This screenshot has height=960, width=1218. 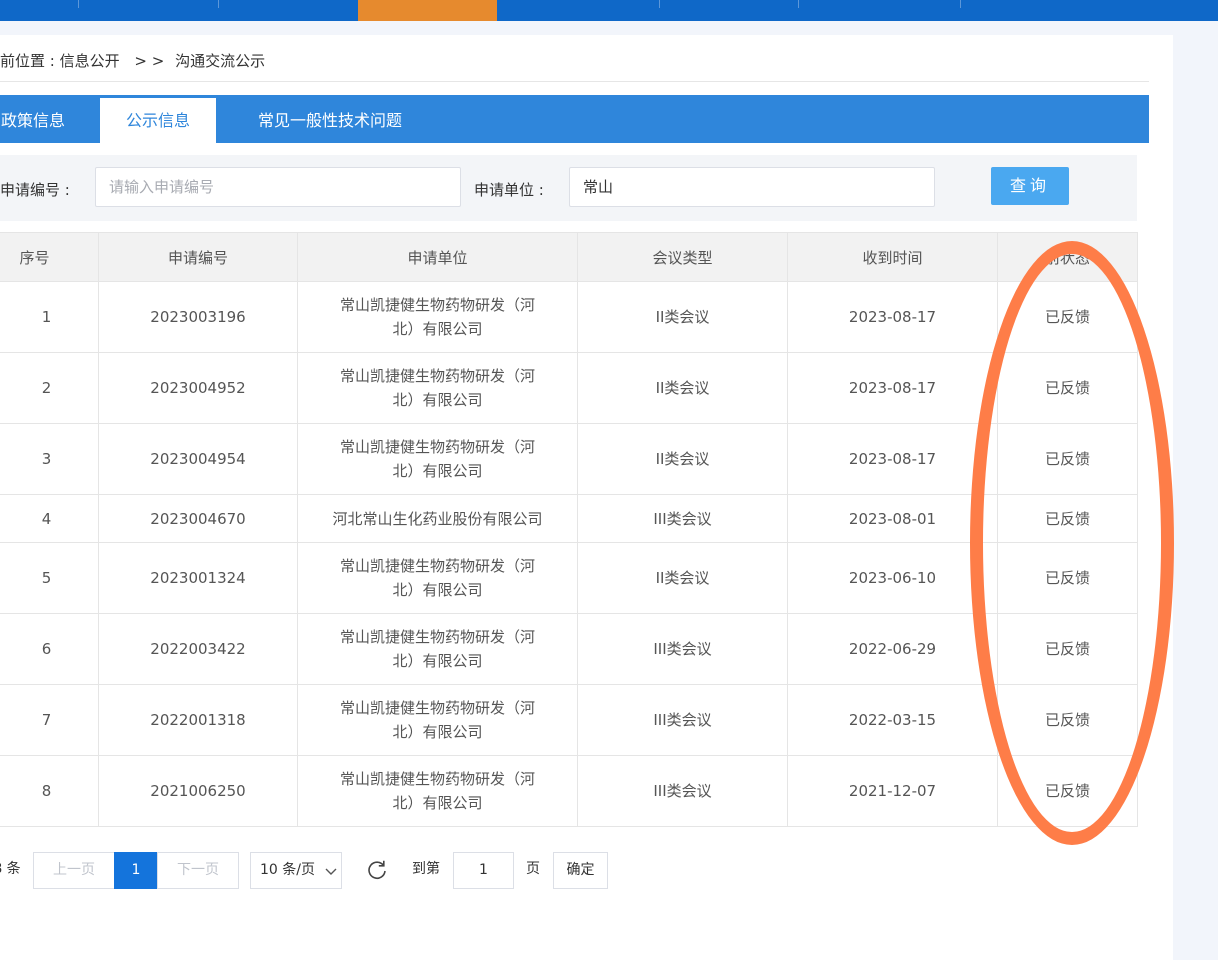 What do you see at coordinates (220, 61) in the screenshot?
I see `breadcrumb-current: 沟通交流公示` at bounding box center [220, 61].